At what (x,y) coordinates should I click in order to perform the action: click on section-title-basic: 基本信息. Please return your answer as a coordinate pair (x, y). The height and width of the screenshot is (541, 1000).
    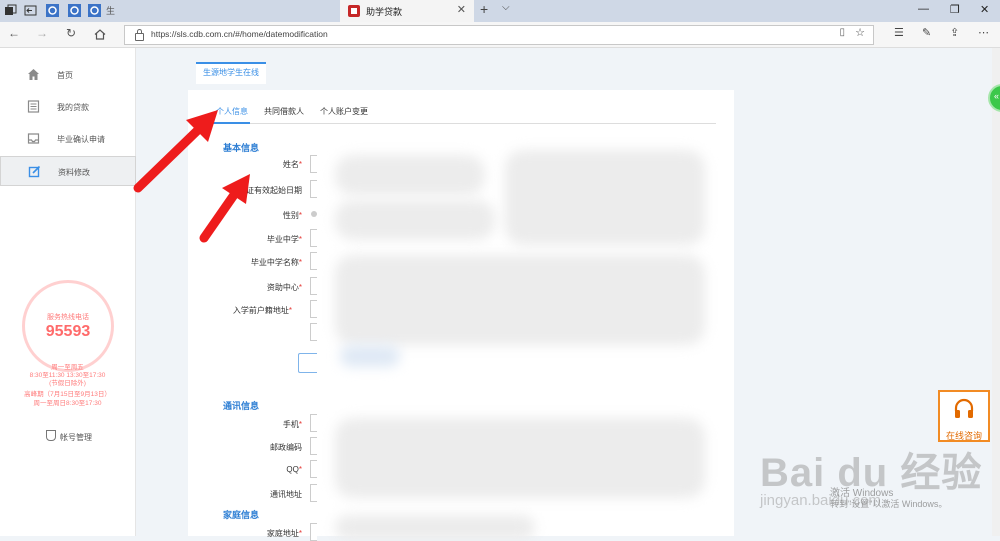
    Looking at the image, I should click on (241, 148).